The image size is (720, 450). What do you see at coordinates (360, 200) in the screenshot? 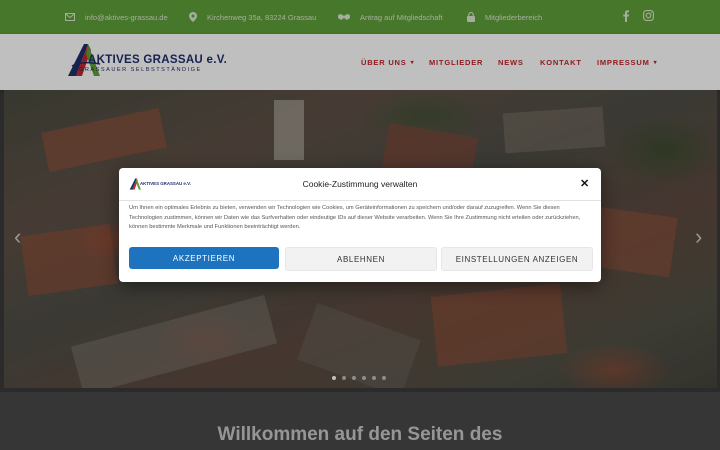
I see `divider` at bounding box center [360, 200].